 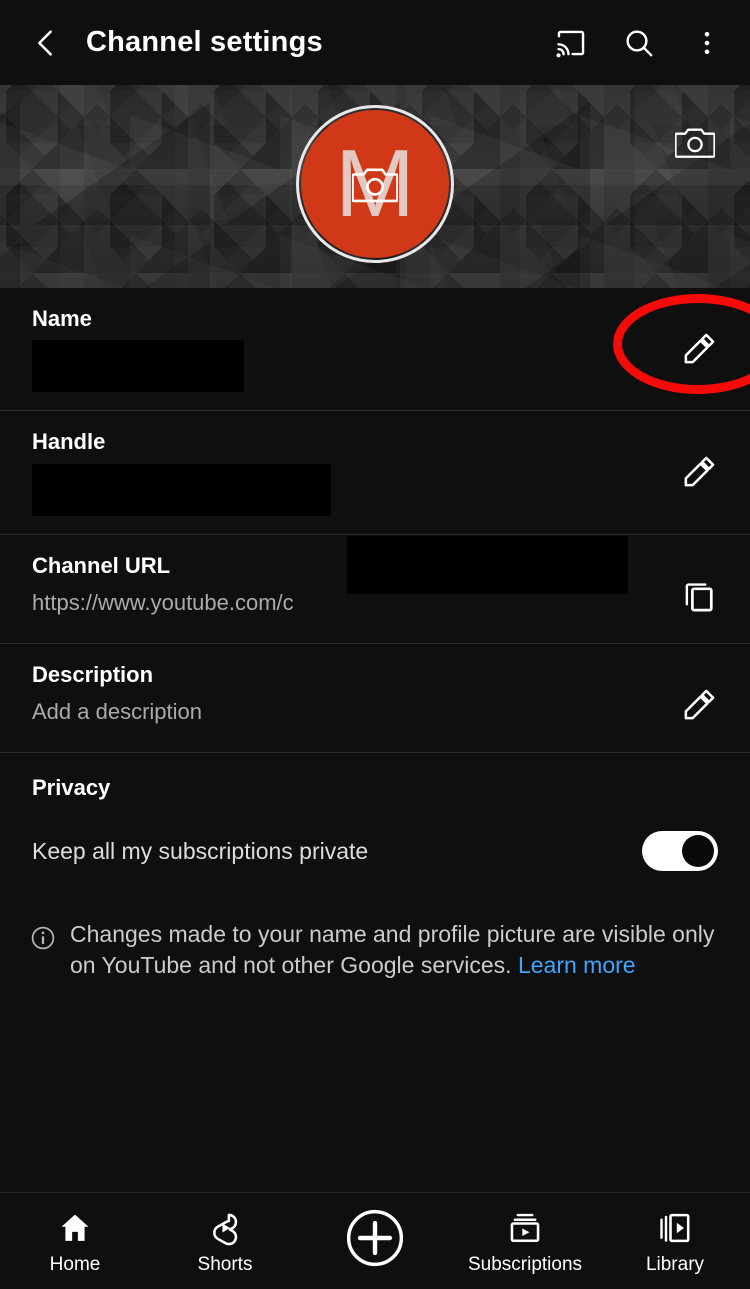 What do you see at coordinates (680, 851) in the screenshot?
I see `keep-subscriptions-private-toggle` at bounding box center [680, 851].